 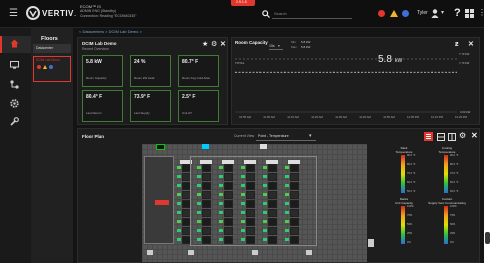 What do you see at coordinates (49, 39) in the screenshot?
I see `floors-title: Floors` at bounding box center [49, 39].